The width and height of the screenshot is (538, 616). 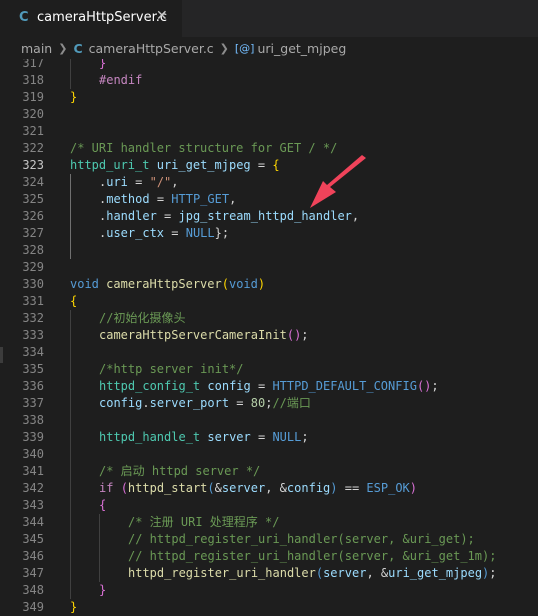 I want to click on annotation-arrow, so click(x=338, y=181).